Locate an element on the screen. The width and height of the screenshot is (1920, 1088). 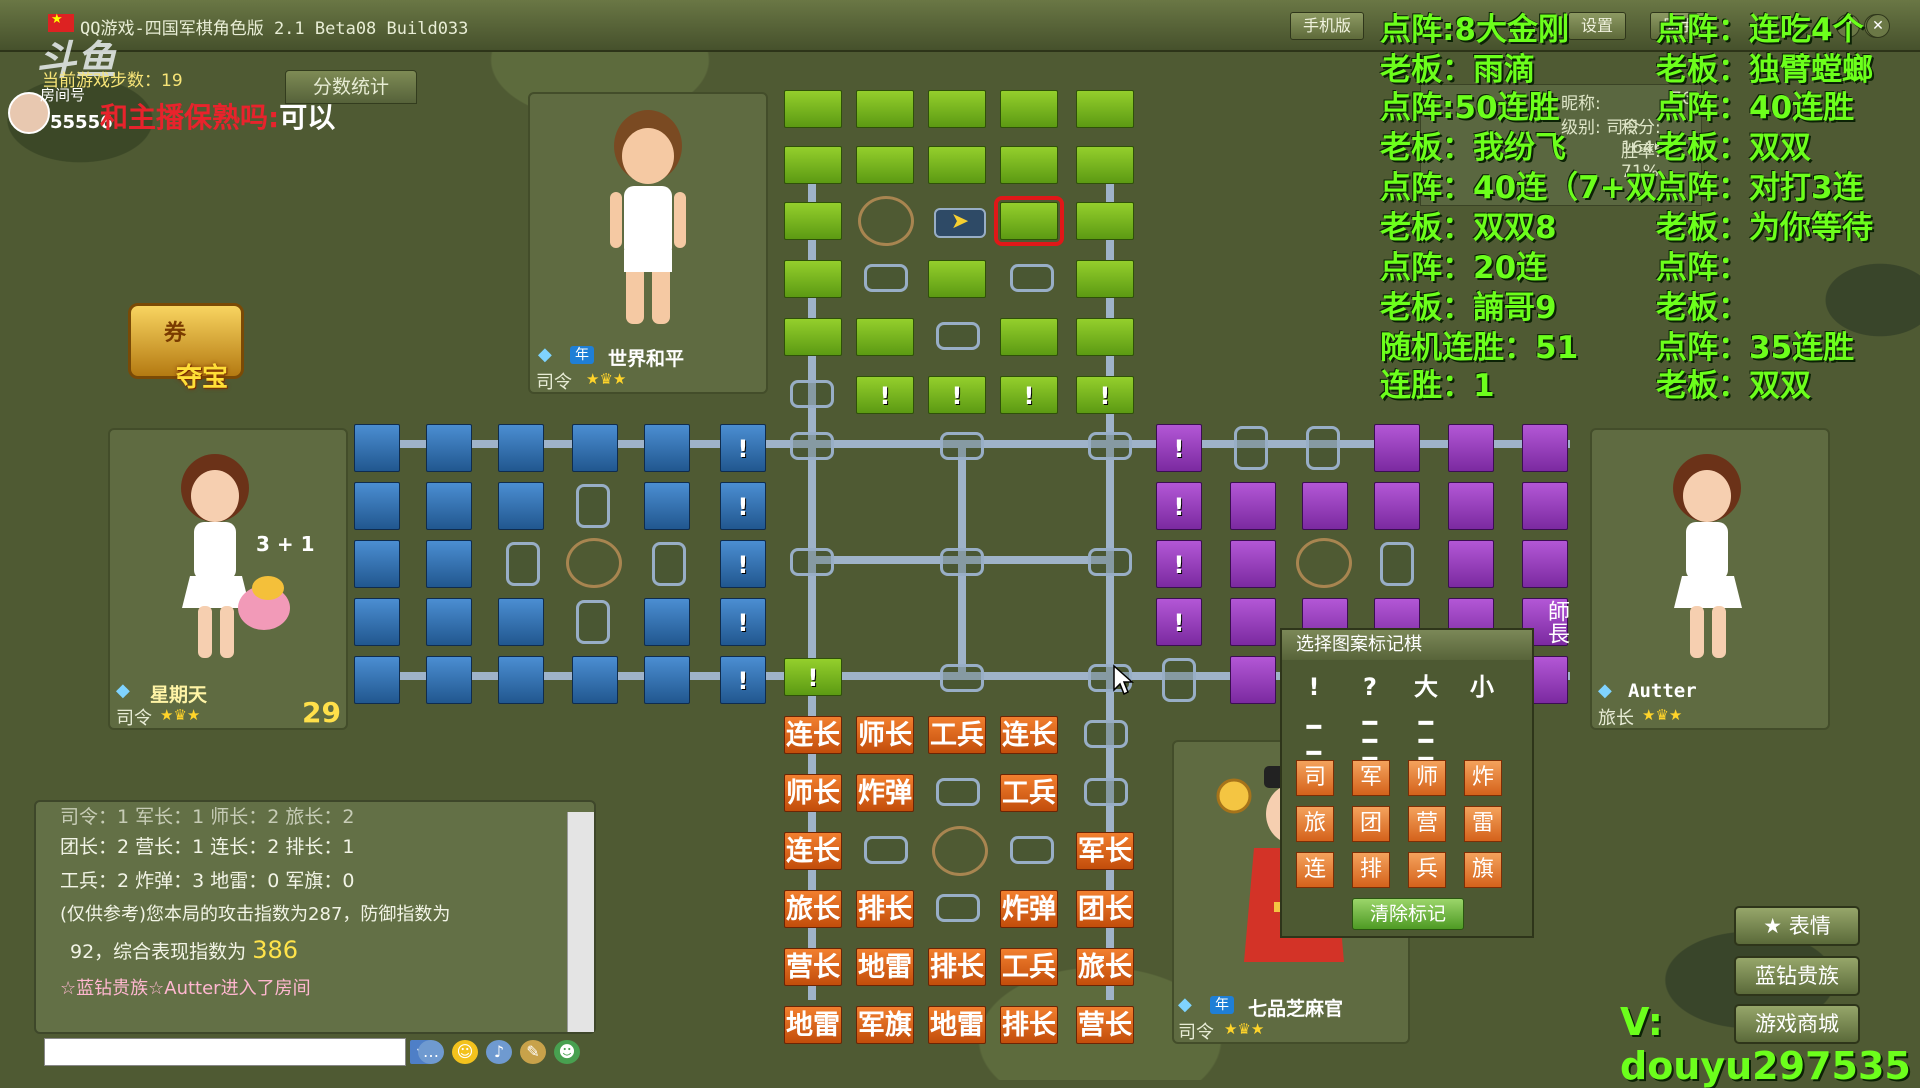
mark-piece: 师 is located at coordinates (1427, 778).